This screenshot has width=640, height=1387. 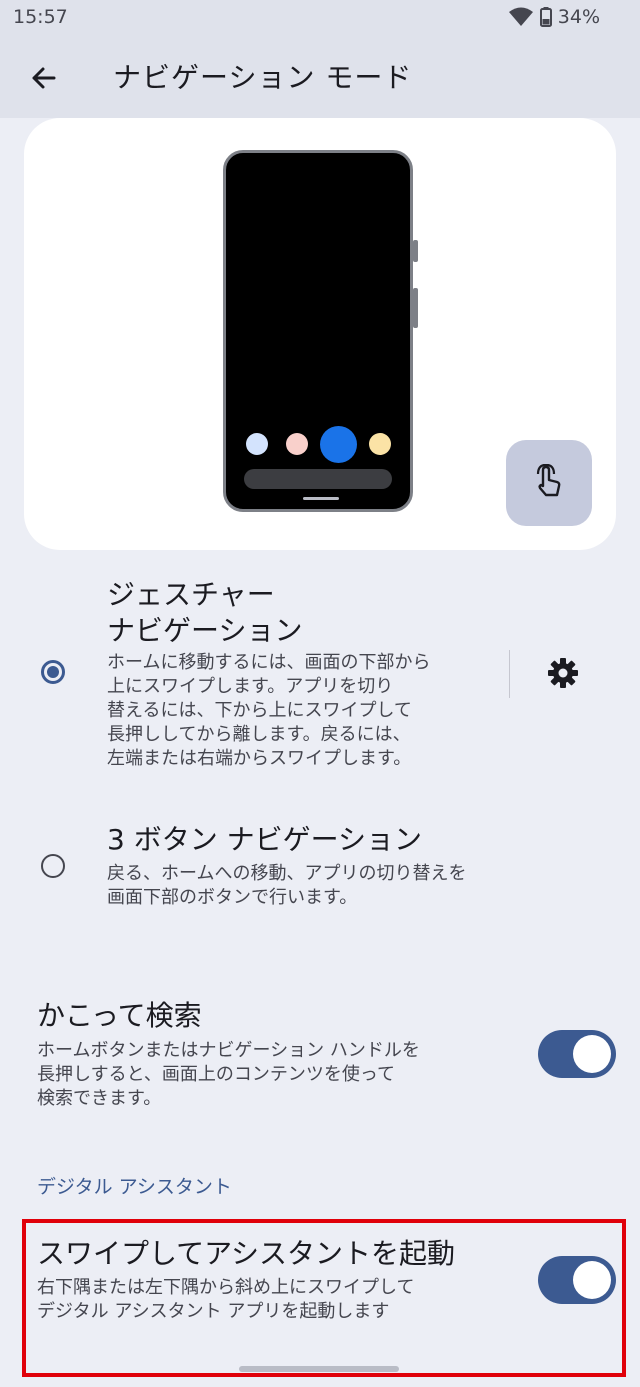 What do you see at coordinates (319, 1369) in the screenshot?
I see `gesture-navigation-handle` at bounding box center [319, 1369].